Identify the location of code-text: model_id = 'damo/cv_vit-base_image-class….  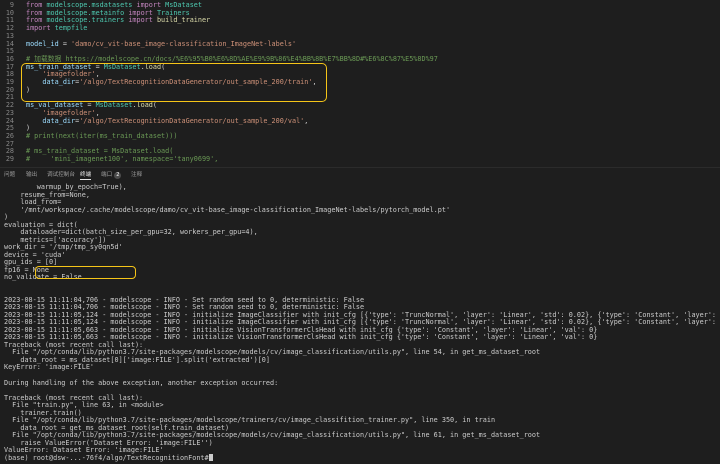
(161, 45).